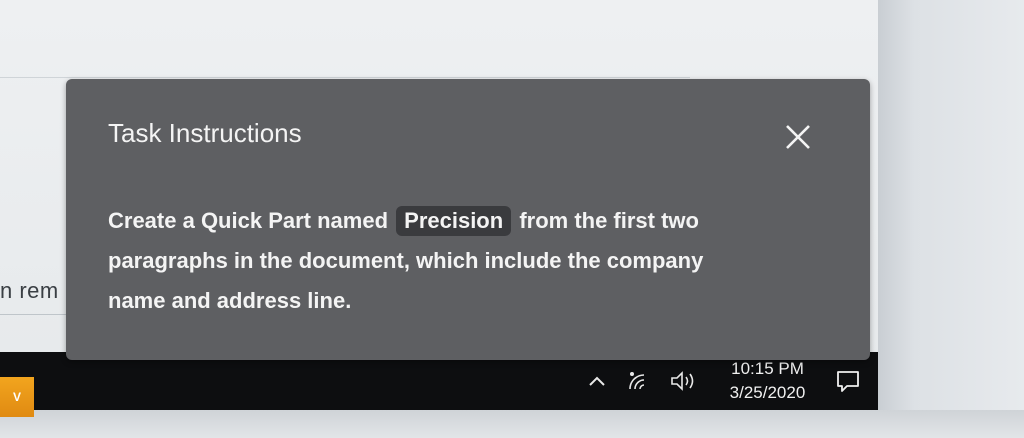  What do you see at coordinates (248, 220) in the screenshot?
I see `instruction-before: Create a Quick Part named` at bounding box center [248, 220].